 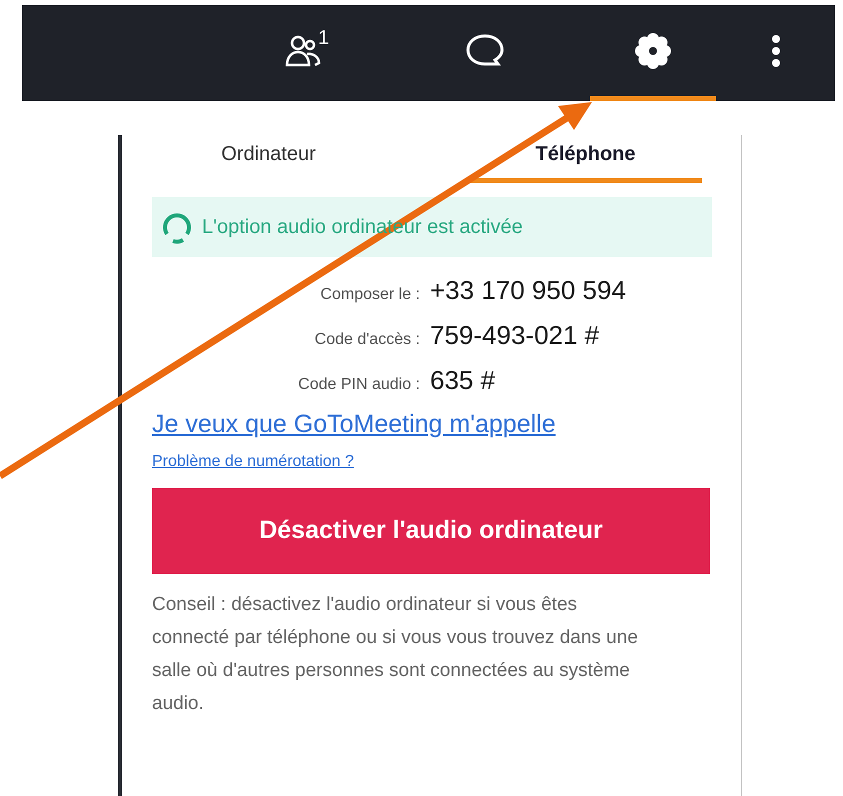 I want to click on chat-icon, so click(x=485, y=50).